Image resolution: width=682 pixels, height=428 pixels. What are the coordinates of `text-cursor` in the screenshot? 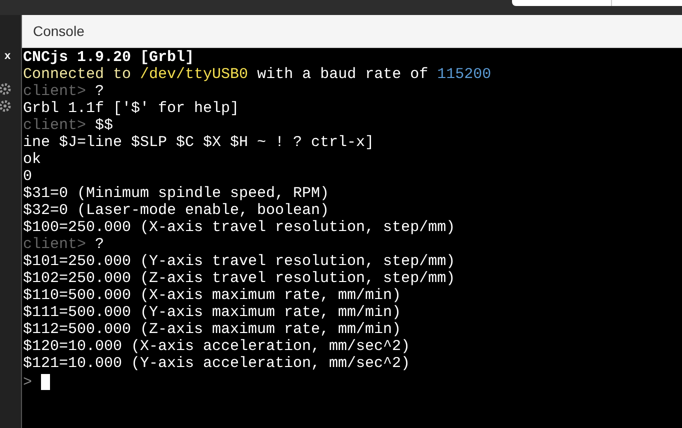 It's located at (45, 382).